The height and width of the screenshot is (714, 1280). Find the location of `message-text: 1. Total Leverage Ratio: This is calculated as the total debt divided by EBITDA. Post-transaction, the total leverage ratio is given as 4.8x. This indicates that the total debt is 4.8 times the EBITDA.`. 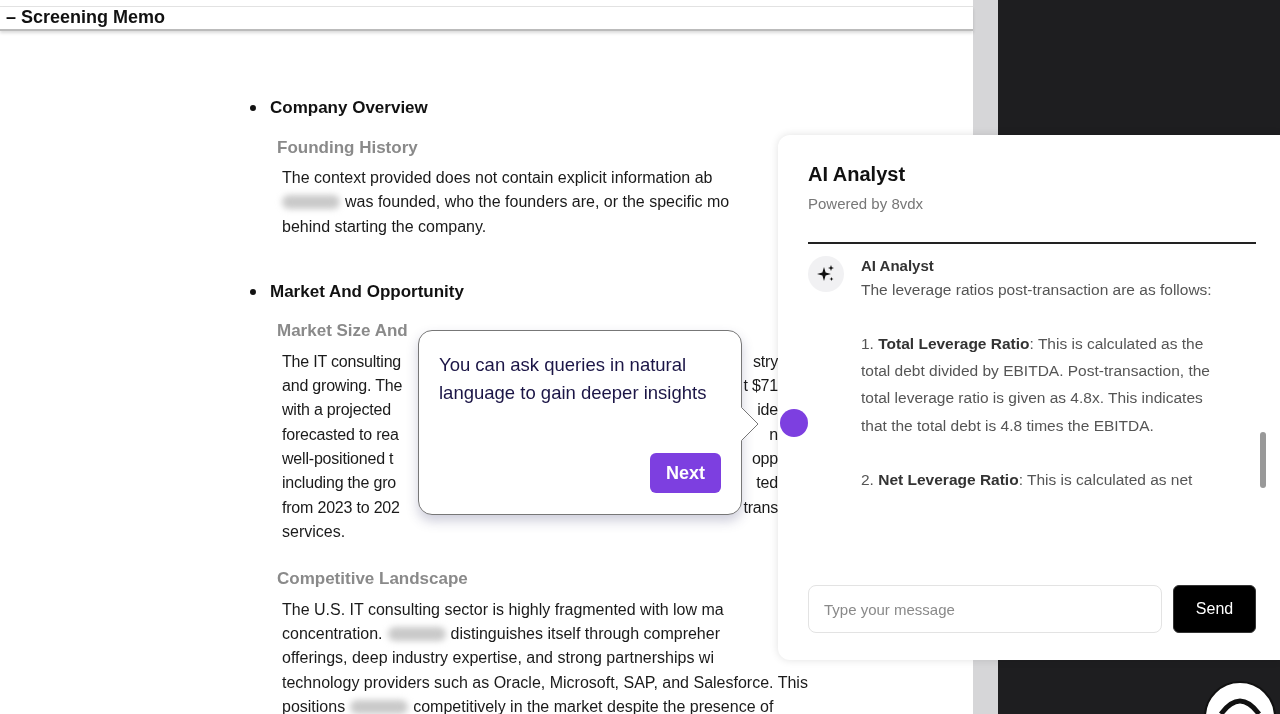

message-text: 1. Total Leverage Ratio: This is calculated as the total debt divided by EBITDA. Post-transaction, the total leverage ratio is given as 4.8x. This indicates that the total debt is 4.8 times the EBITDA. is located at coordinates (1036, 384).